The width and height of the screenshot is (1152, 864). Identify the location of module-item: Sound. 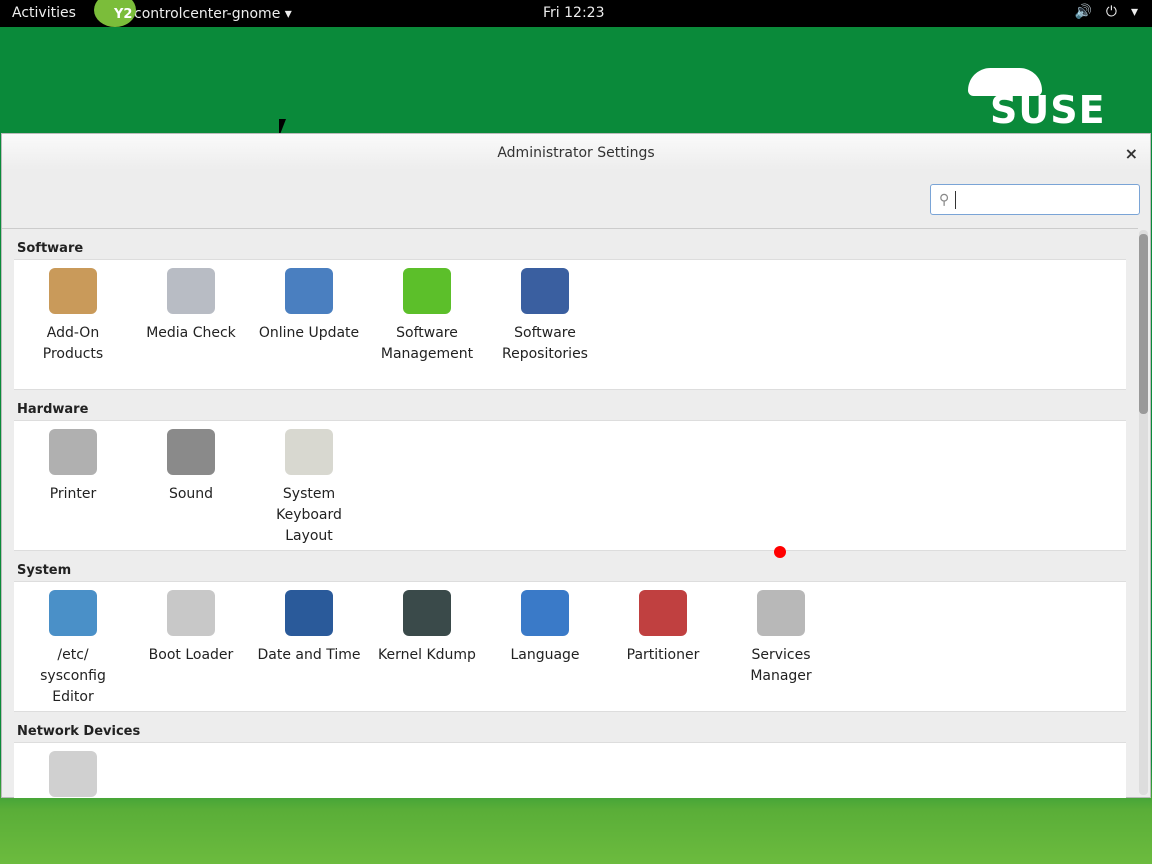
(191, 485).